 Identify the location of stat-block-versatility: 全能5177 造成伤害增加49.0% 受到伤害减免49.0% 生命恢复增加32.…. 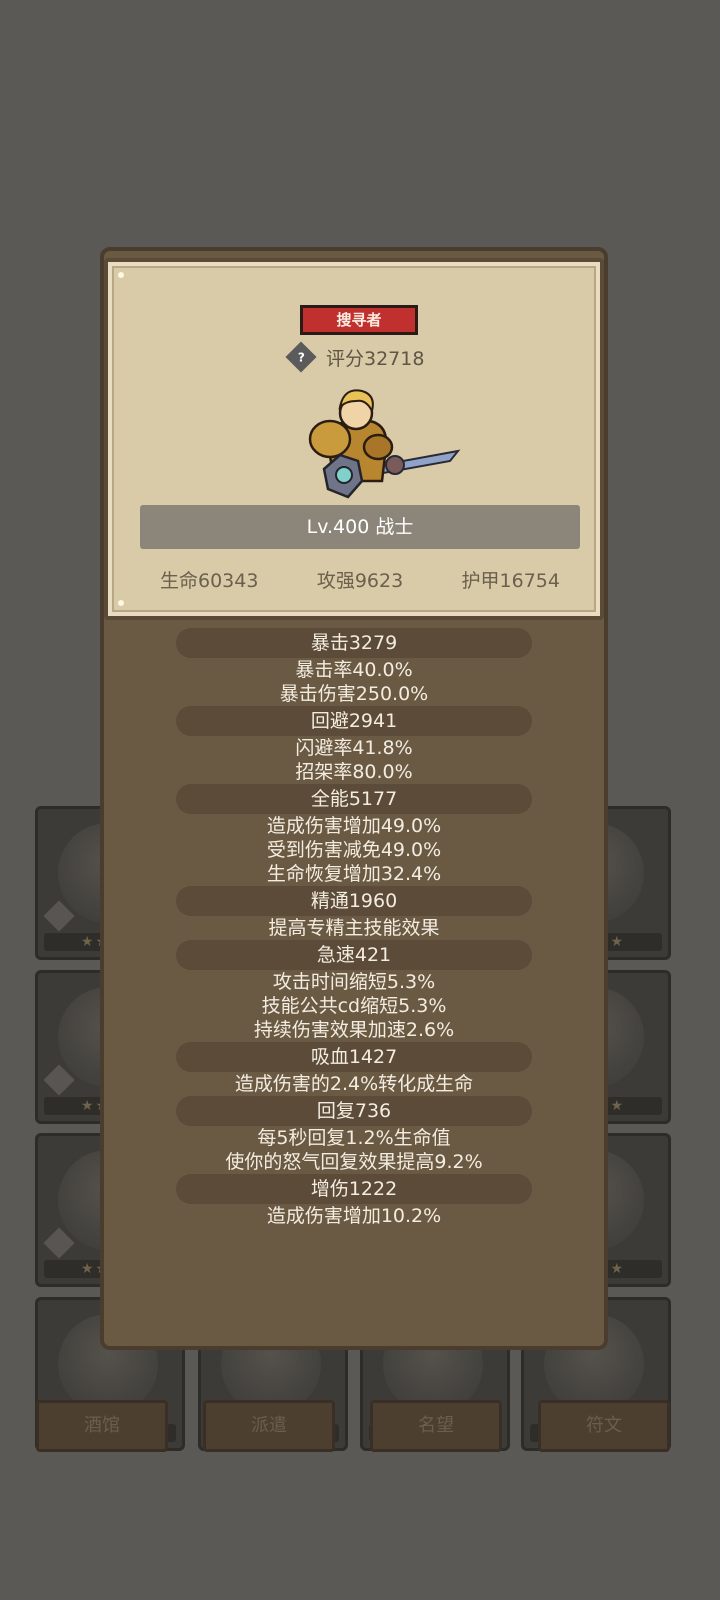
(354, 835).